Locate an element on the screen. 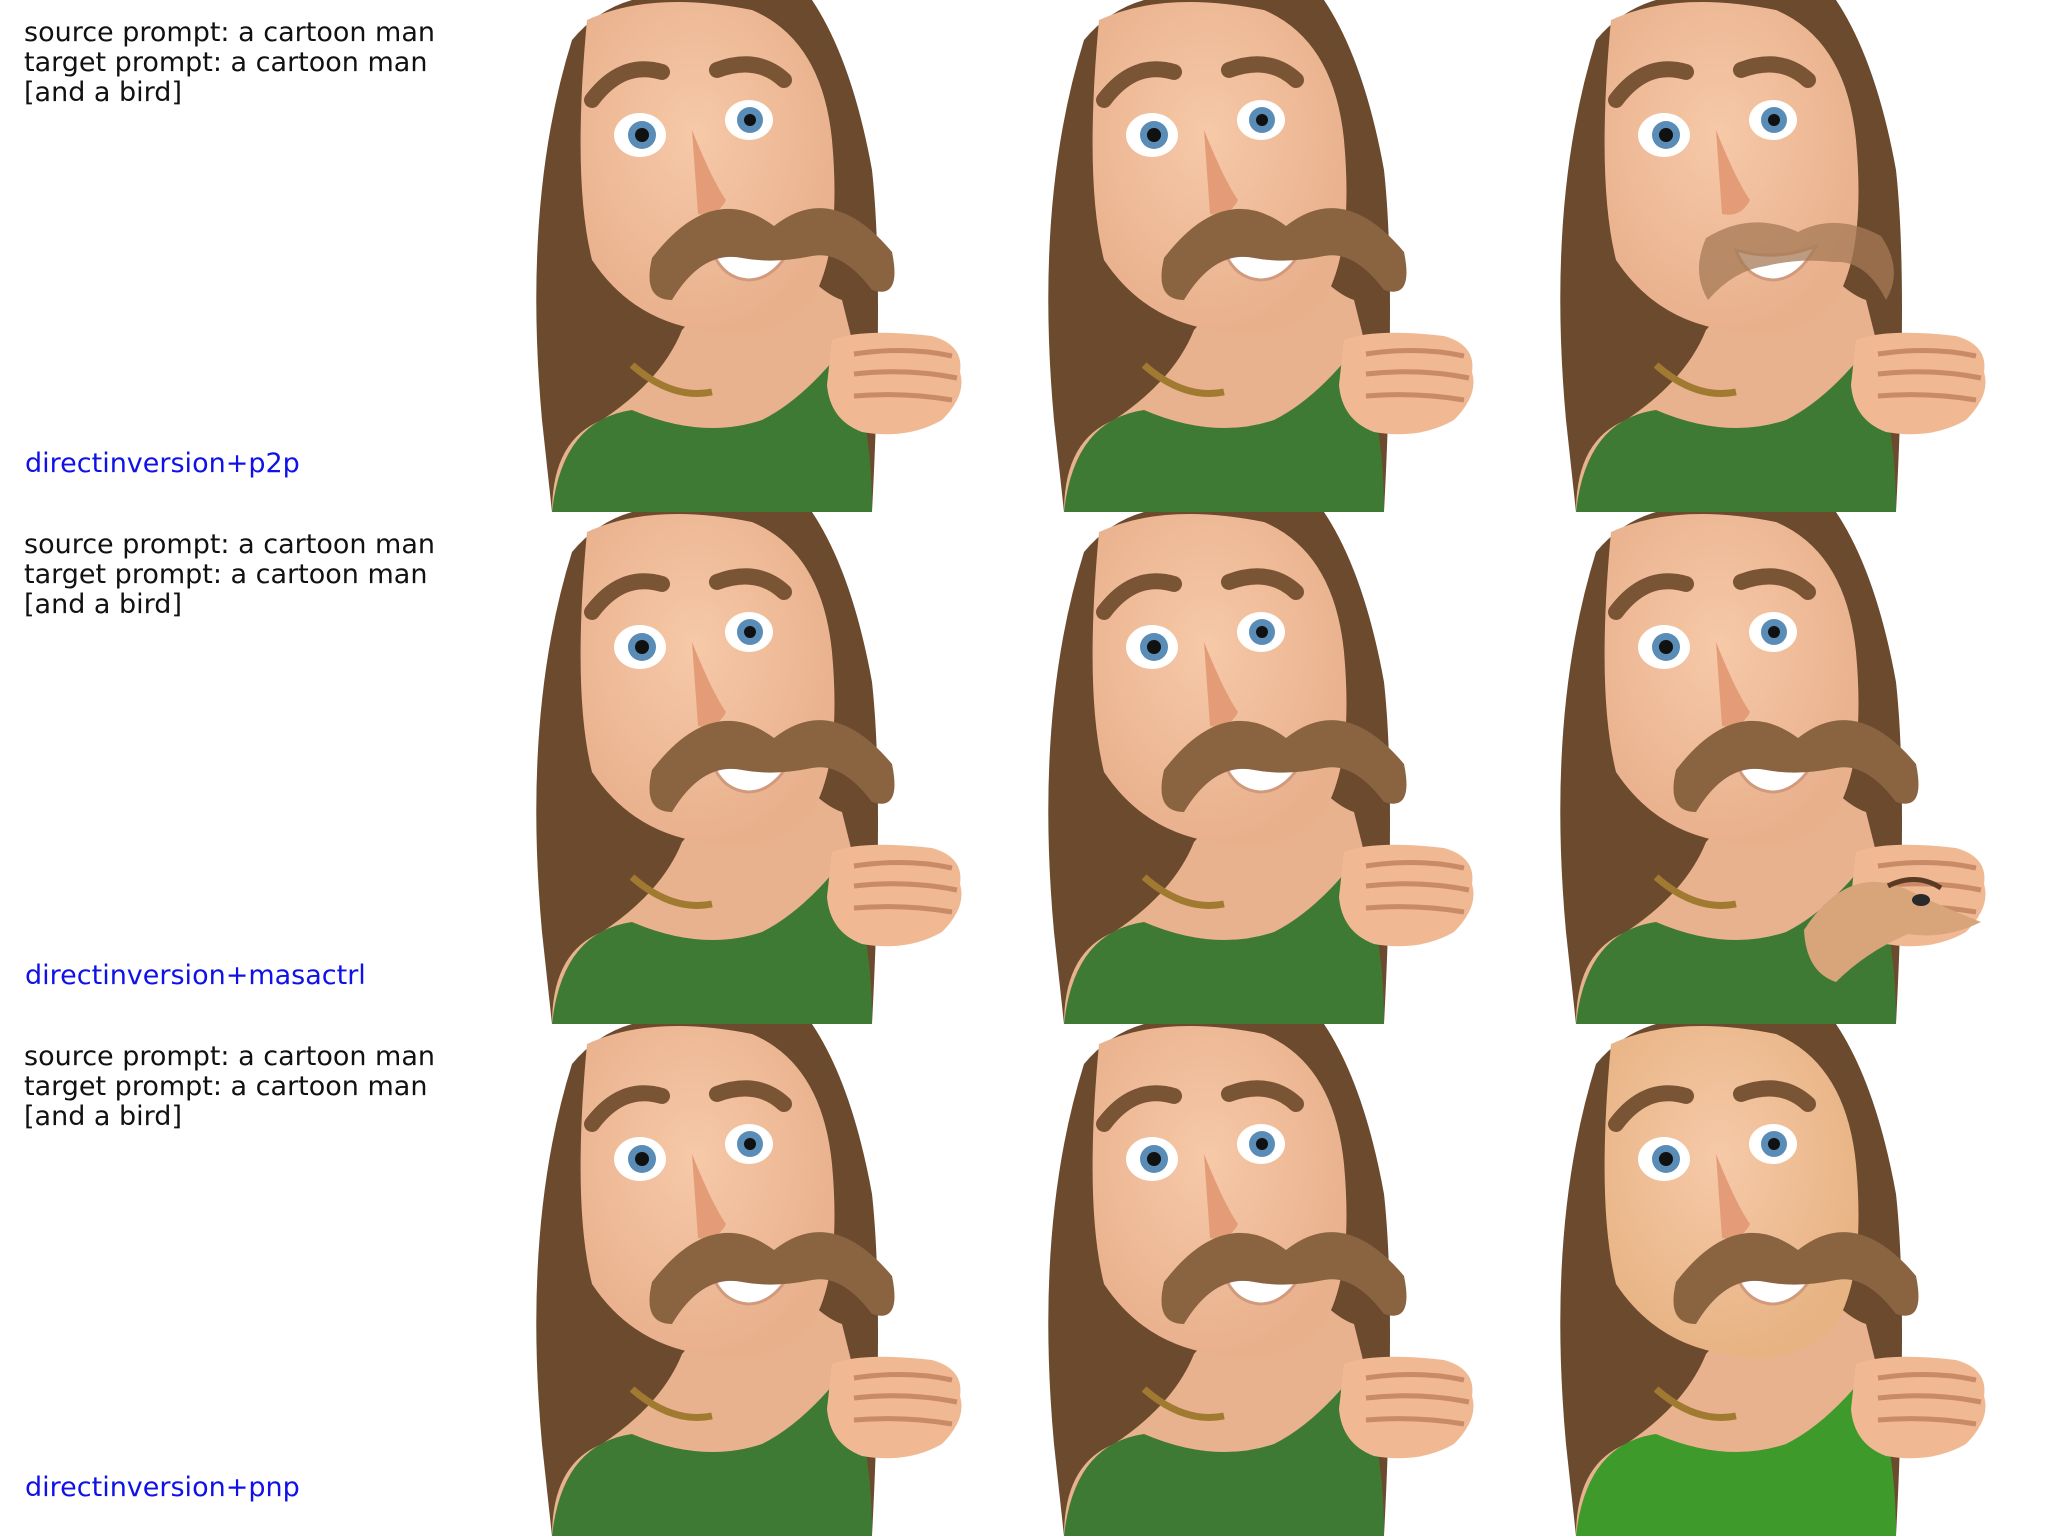 This screenshot has height=1536, width=2048. method-label: directinversion+p2p is located at coordinates (162, 463).